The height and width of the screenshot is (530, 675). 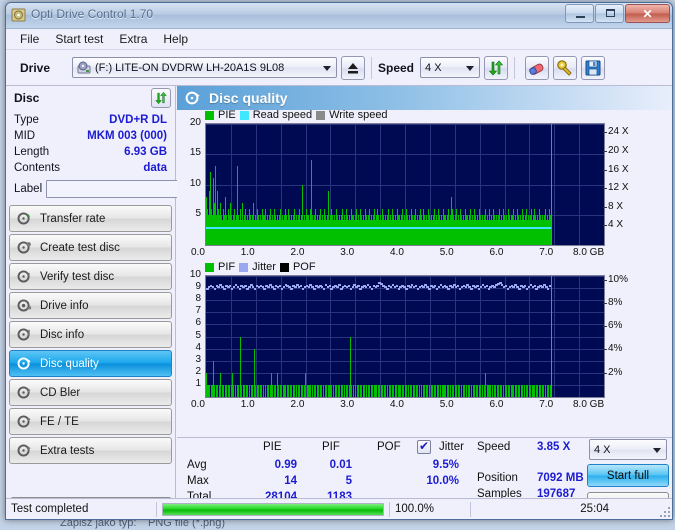 What do you see at coordinates (389, 447) in the screenshot?
I see `stats-col-pof: POF` at bounding box center [389, 447].